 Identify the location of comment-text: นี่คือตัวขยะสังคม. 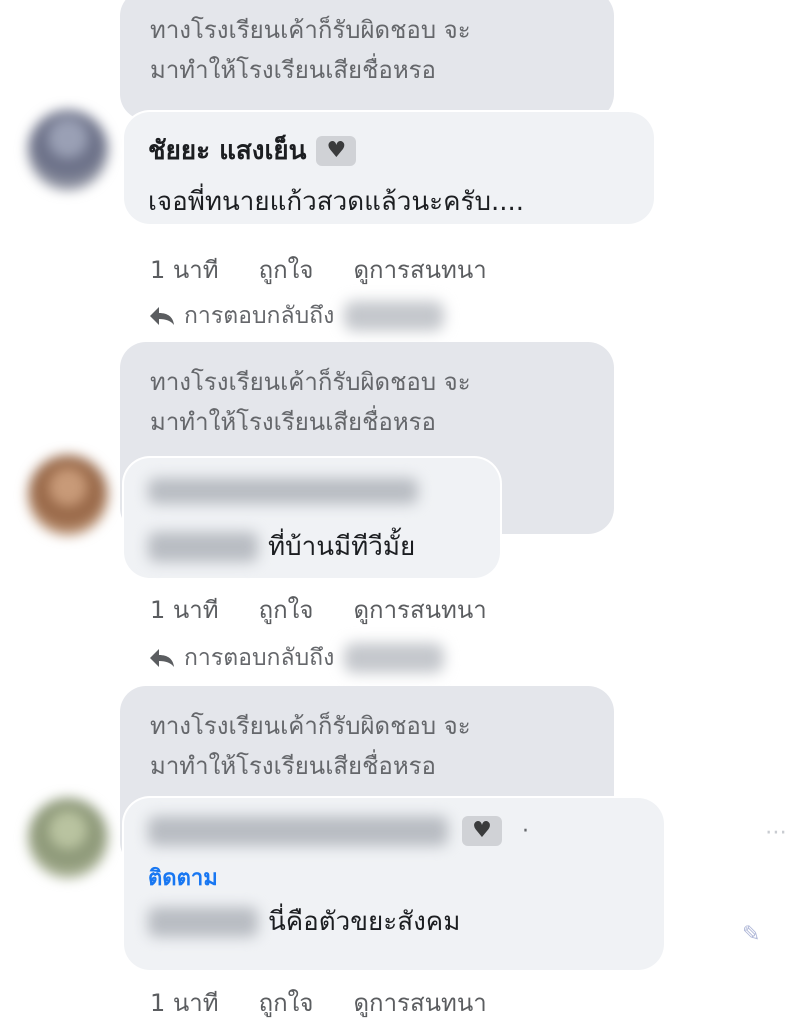
(364, 922).